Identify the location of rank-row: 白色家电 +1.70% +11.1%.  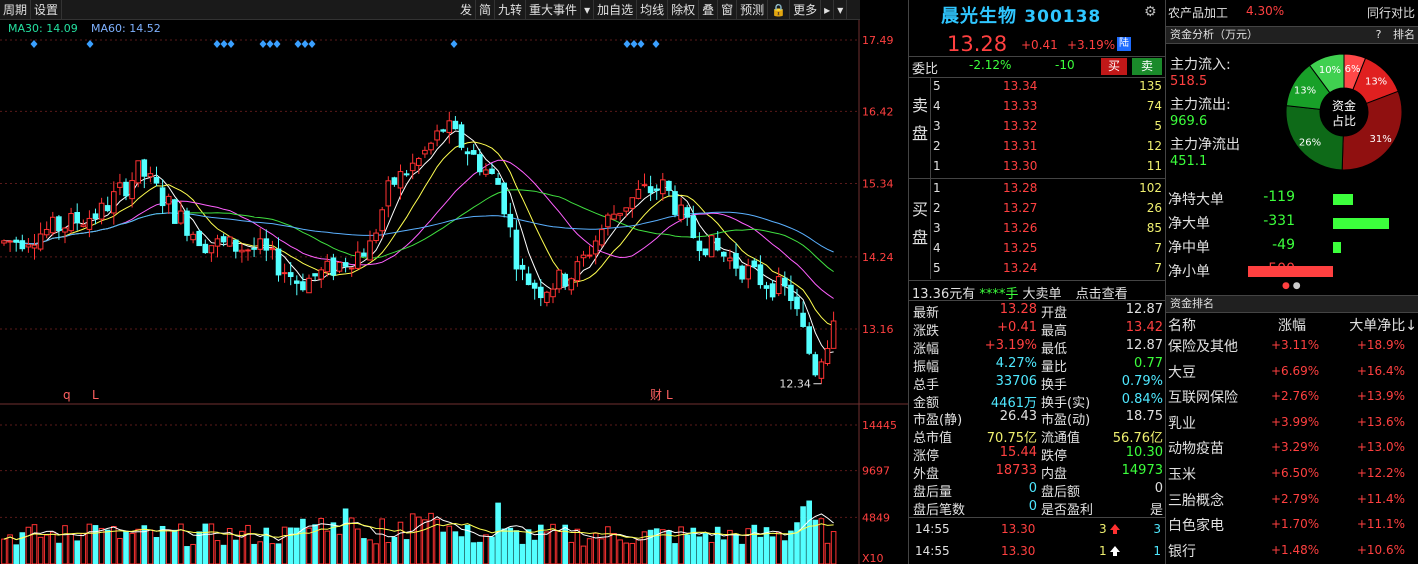
(1292, 527).